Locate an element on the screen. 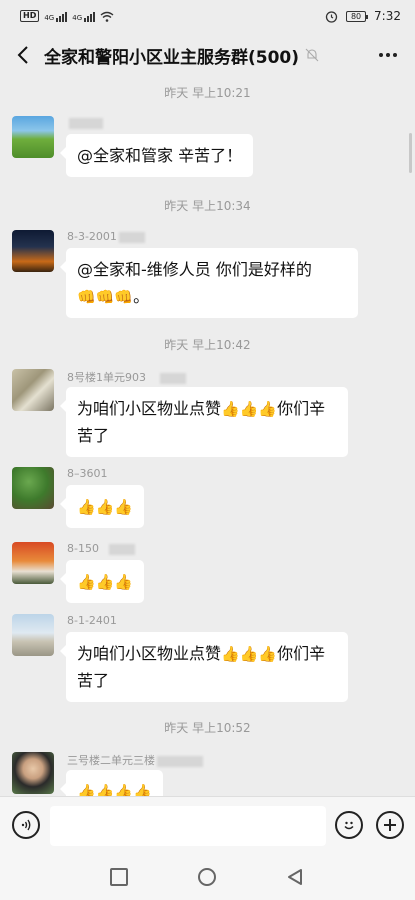 The height and width of the screenshot is (900, 415). sender-name: 8–3601 is located at coordinates (87, 473).